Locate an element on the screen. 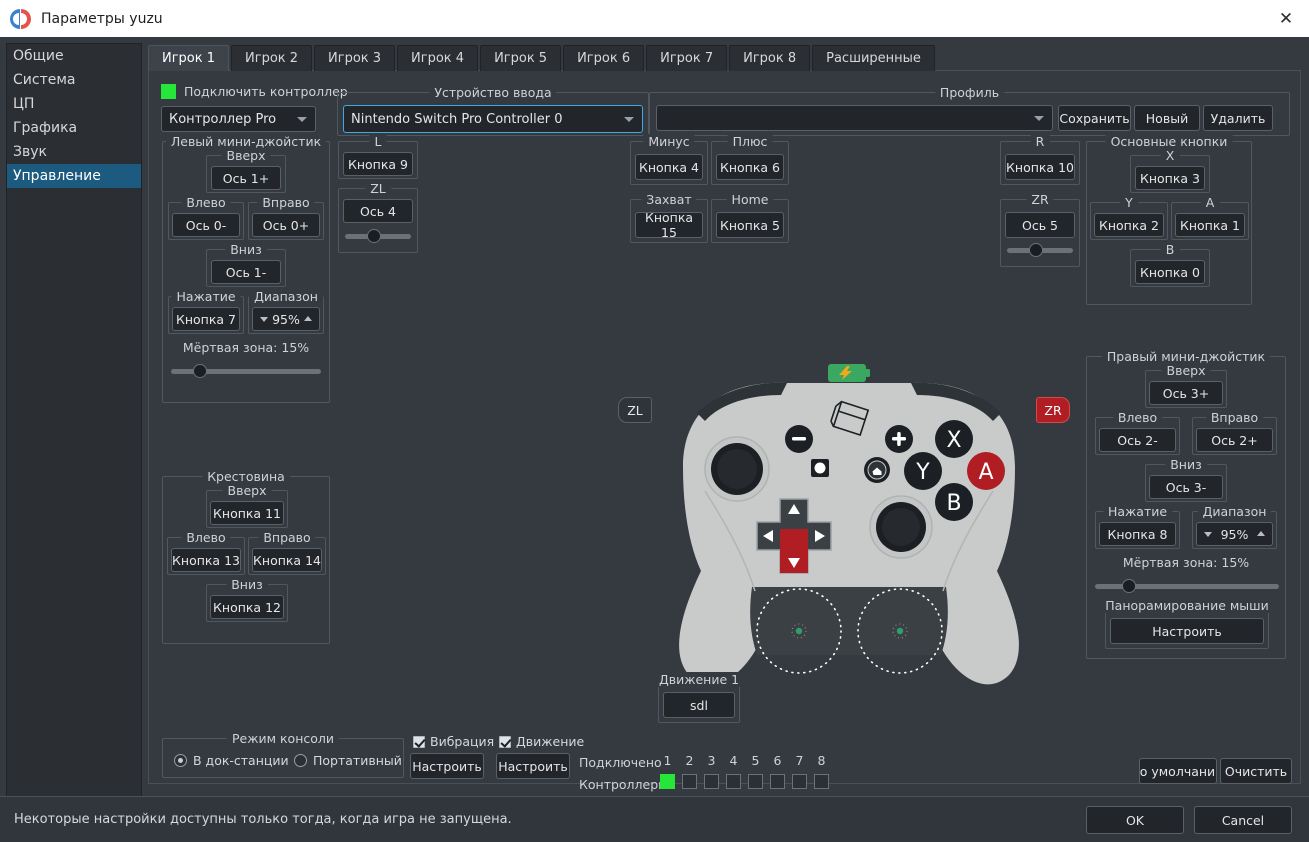 This screenshot has height=842, width=1309. port-number-6: 6 is located at coordinates (777, 760).